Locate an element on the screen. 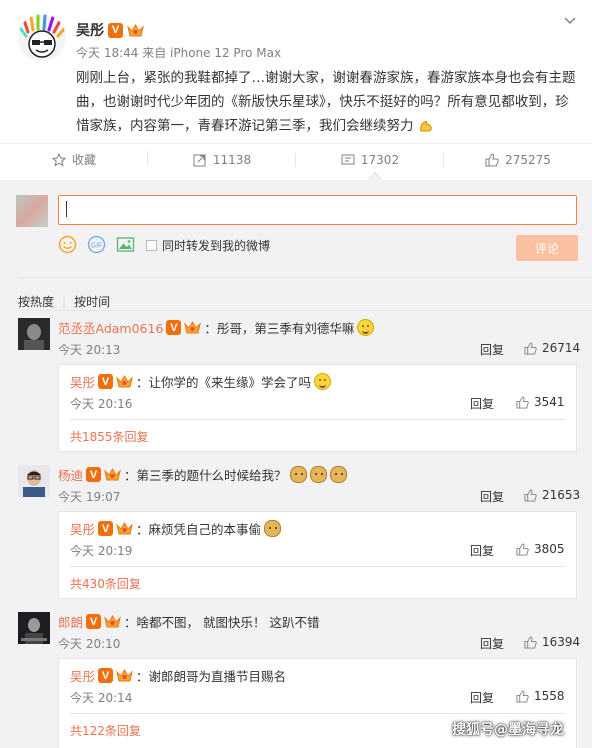 This screenshot has width=592, height=748. more-replies-link: 共122条回复 is located at coordinates (105, 730).